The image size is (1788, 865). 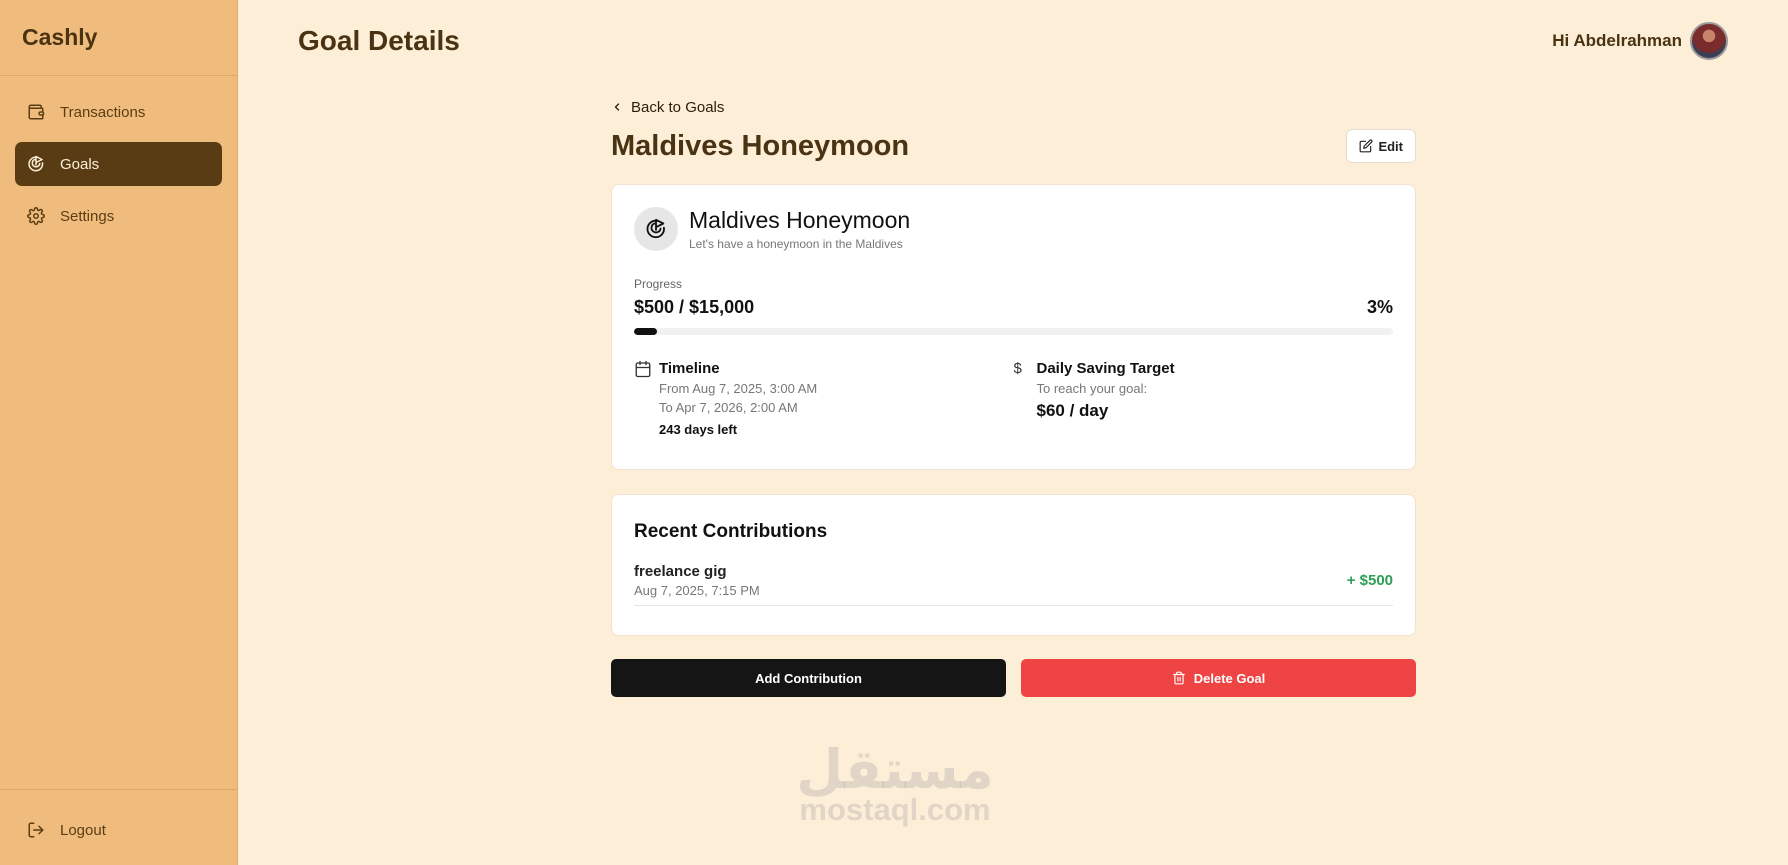 I want to click on gear-icon, so click(x=36, y=216).